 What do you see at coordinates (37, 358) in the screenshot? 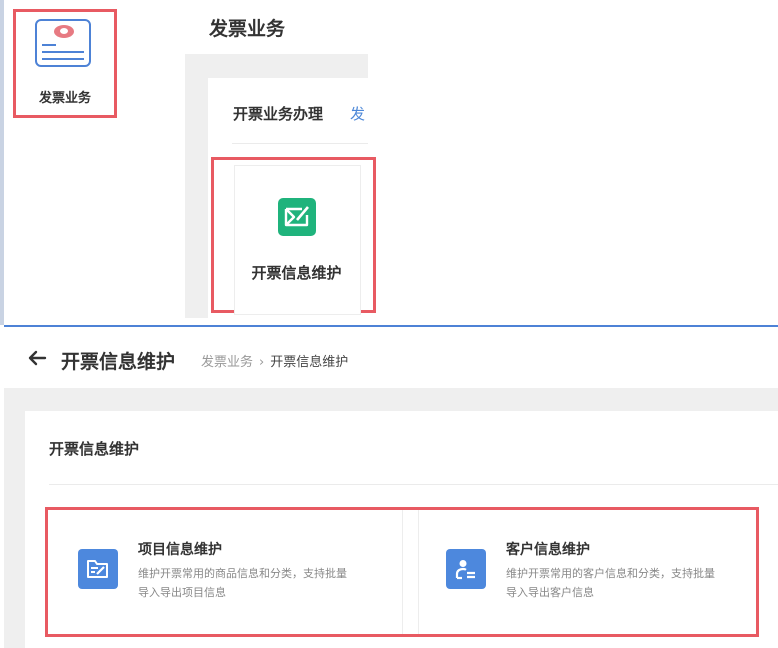
I see `back-arrow-icon` at bounding box center [37, 358].